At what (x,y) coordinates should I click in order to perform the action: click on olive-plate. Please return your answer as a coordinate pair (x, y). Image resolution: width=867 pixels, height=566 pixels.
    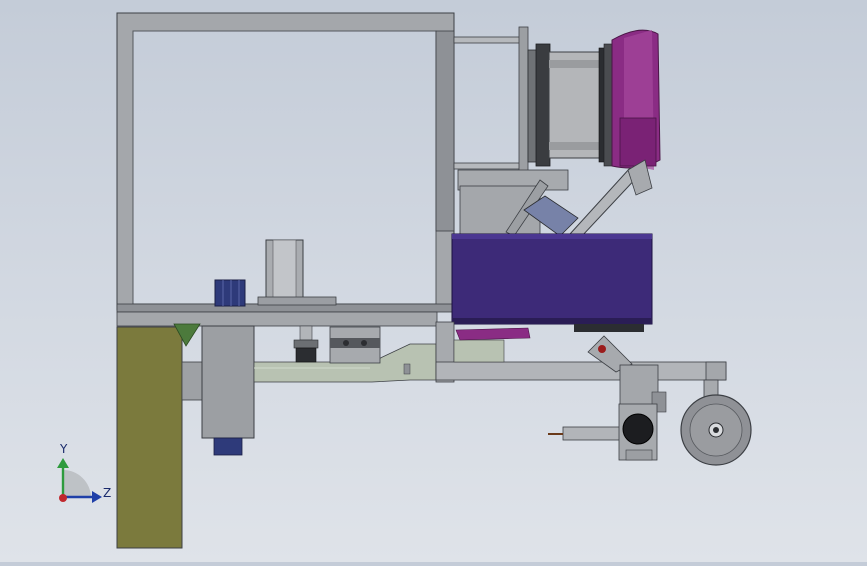
    Looking at the image, I should click on (158, 436).